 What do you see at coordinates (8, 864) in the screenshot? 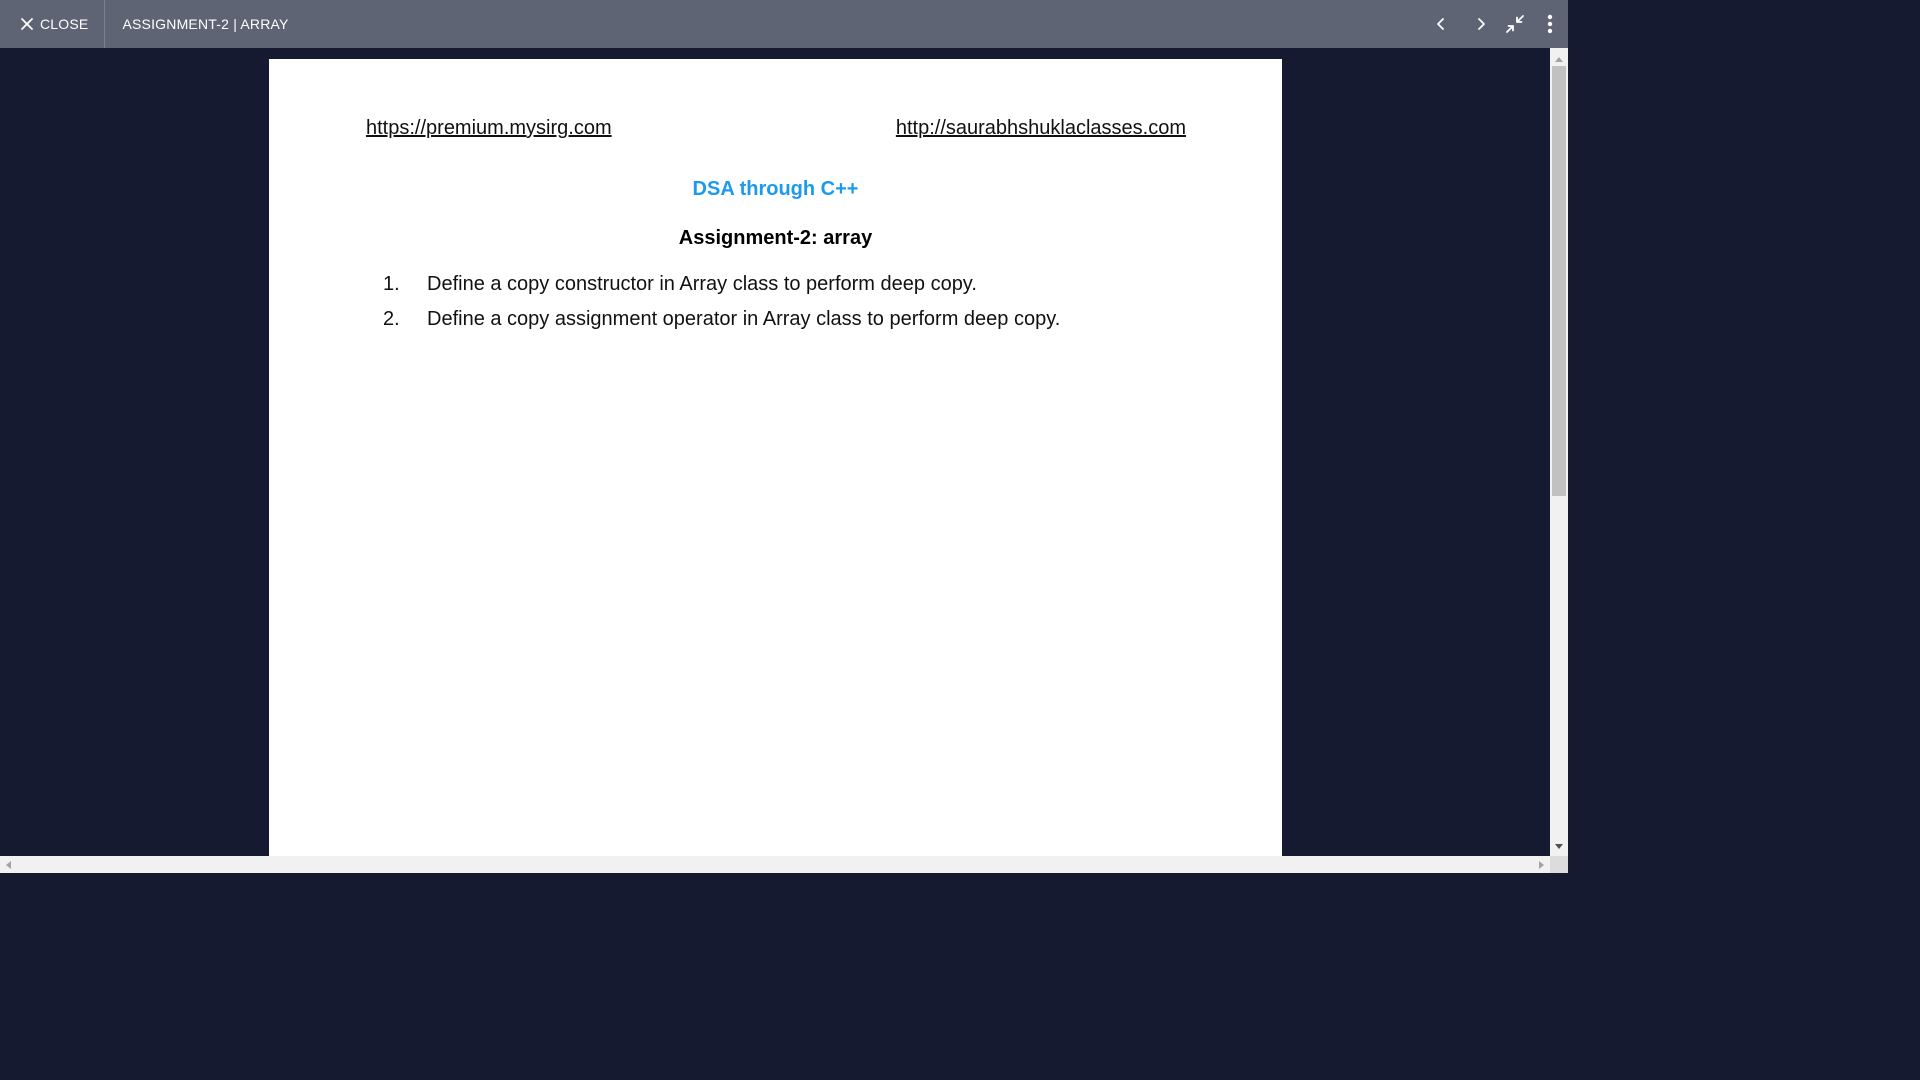
I see `scroll-left-arrow-icon` at bounding box center [8, 864].